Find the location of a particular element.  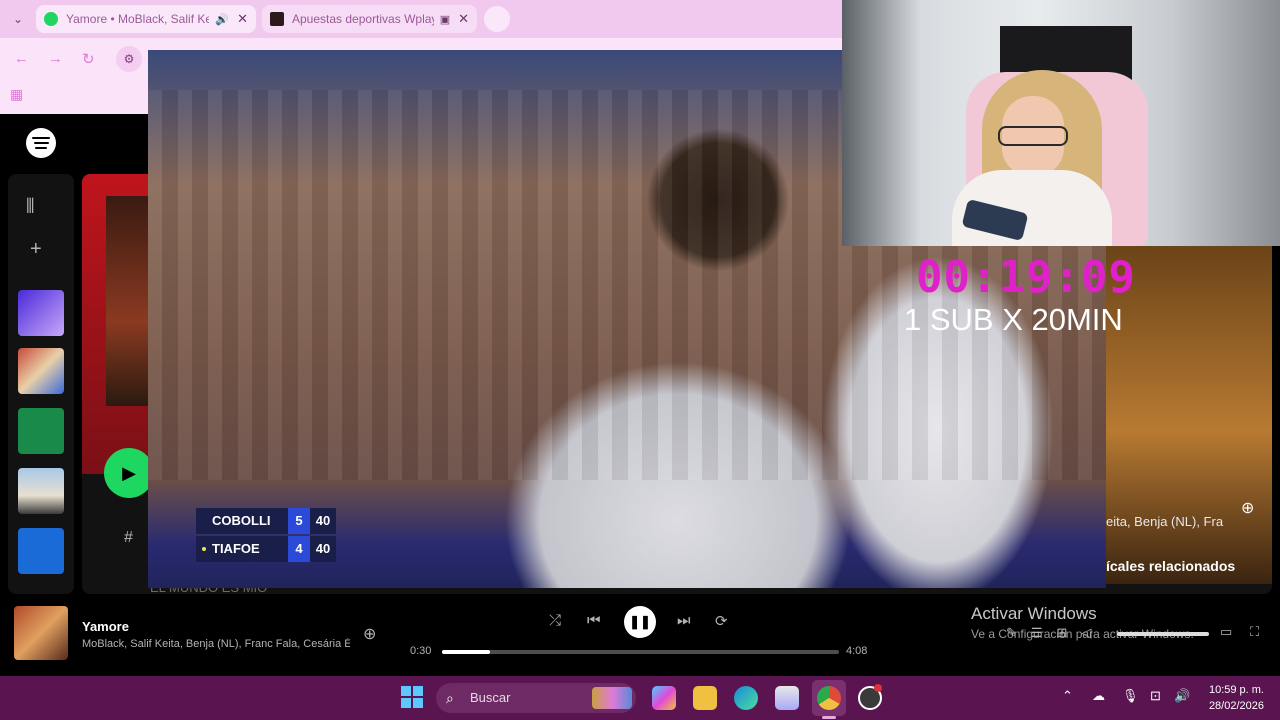

progress-fill is located at coordinates (466, 652).